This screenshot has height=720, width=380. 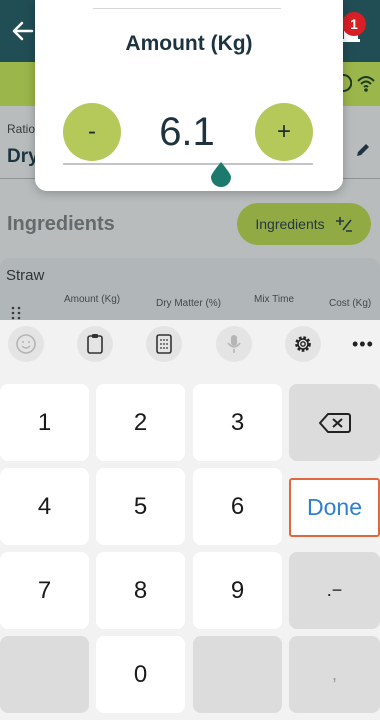 What do you see at coordinates (343, 224) in the screenshot?
I see `plus-minus-icon` at bounding box center [343, 224].